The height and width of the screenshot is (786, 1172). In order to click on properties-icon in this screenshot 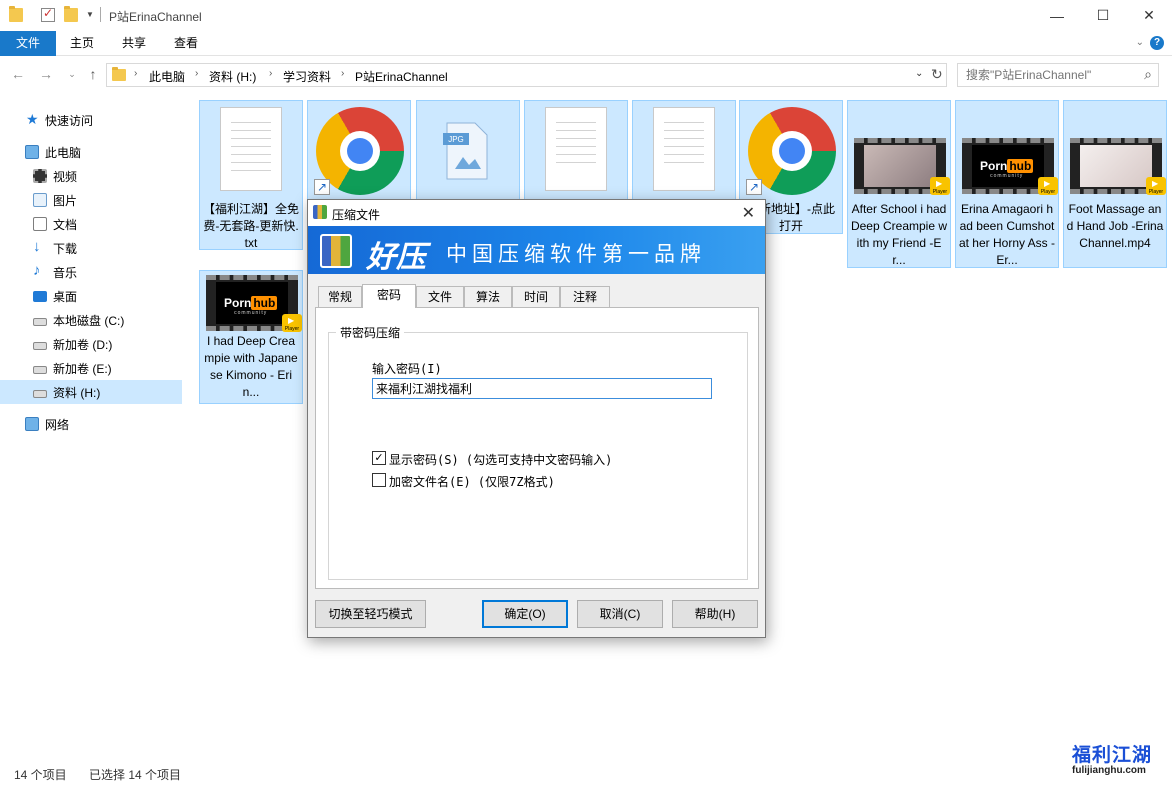, I will do `click(48, 14)`.